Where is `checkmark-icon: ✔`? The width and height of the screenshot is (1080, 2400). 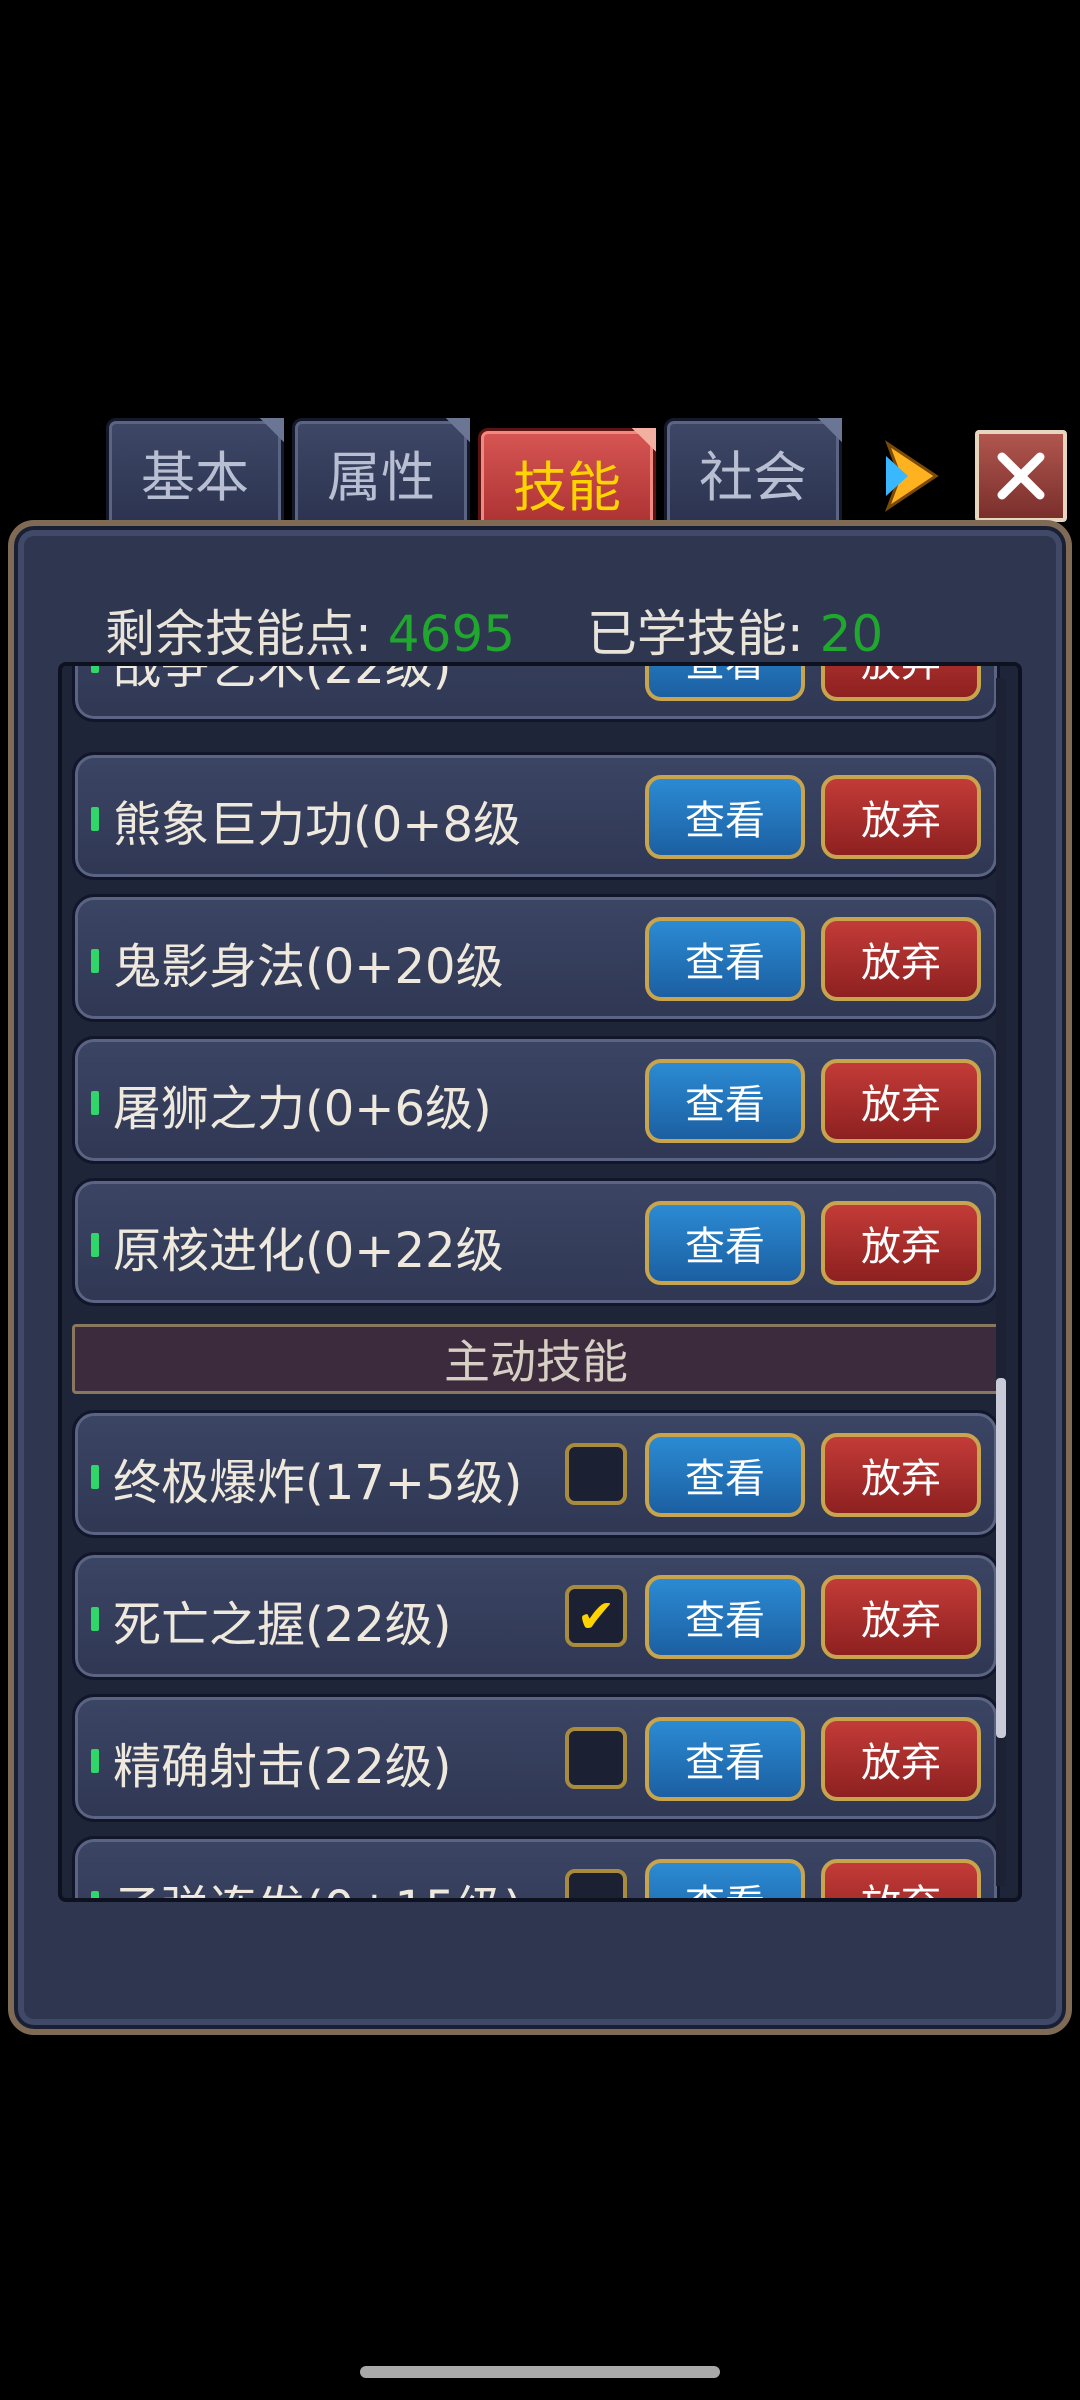 checkmark-icon: ✔ is located at coordinates (596, 1616).